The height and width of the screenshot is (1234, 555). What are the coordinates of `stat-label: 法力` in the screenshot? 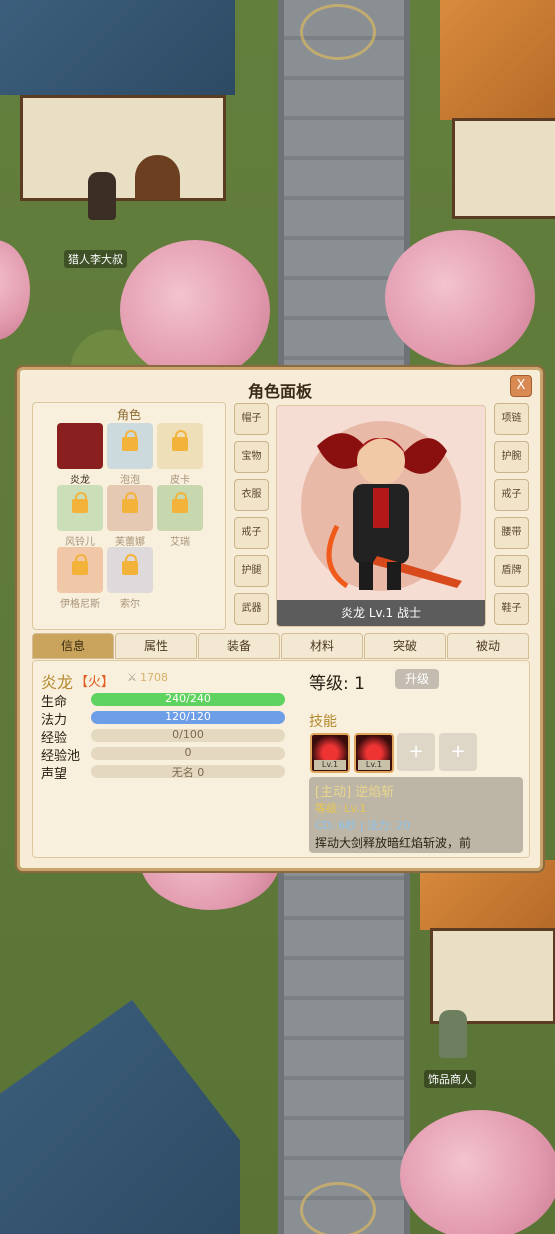 It's located at (54, 720).